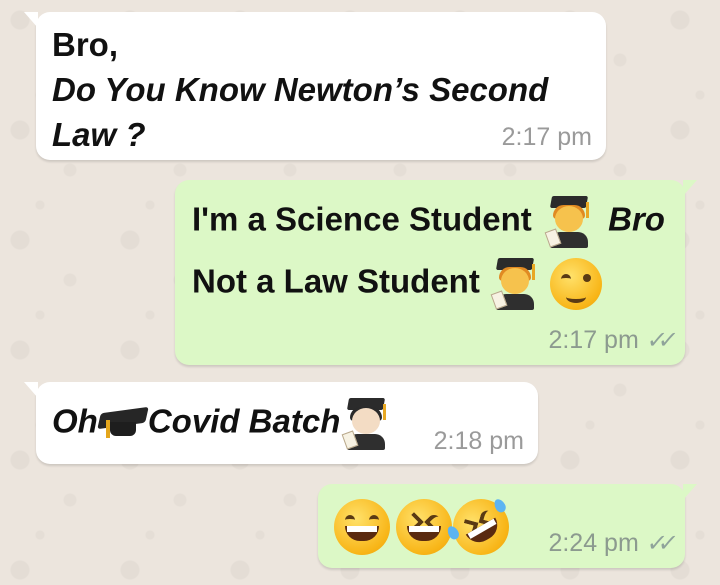 This screenshot has height=585, width=720. I want to click on grinning-face-icon, so click(362, 527).